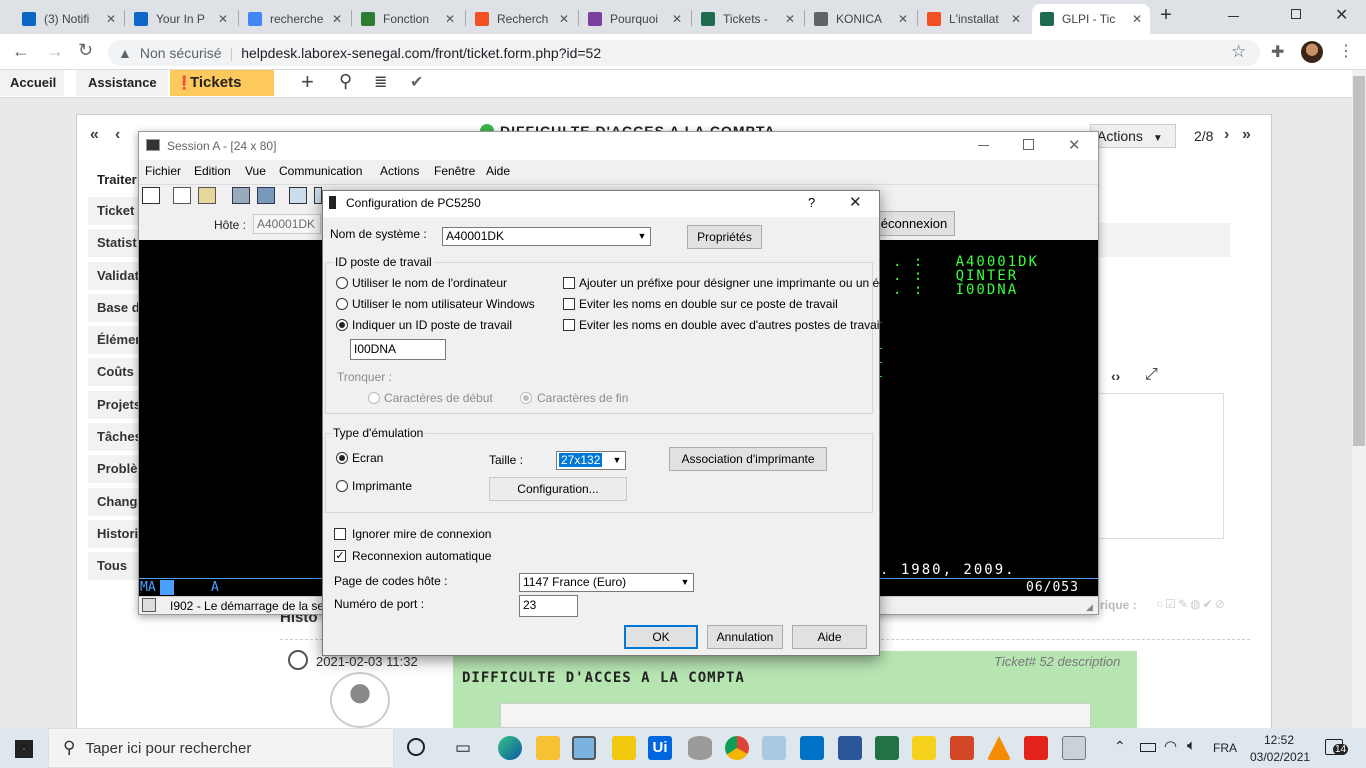 The image size is (1366, 768). I want to click on chrome-icon, so click(737, 748).